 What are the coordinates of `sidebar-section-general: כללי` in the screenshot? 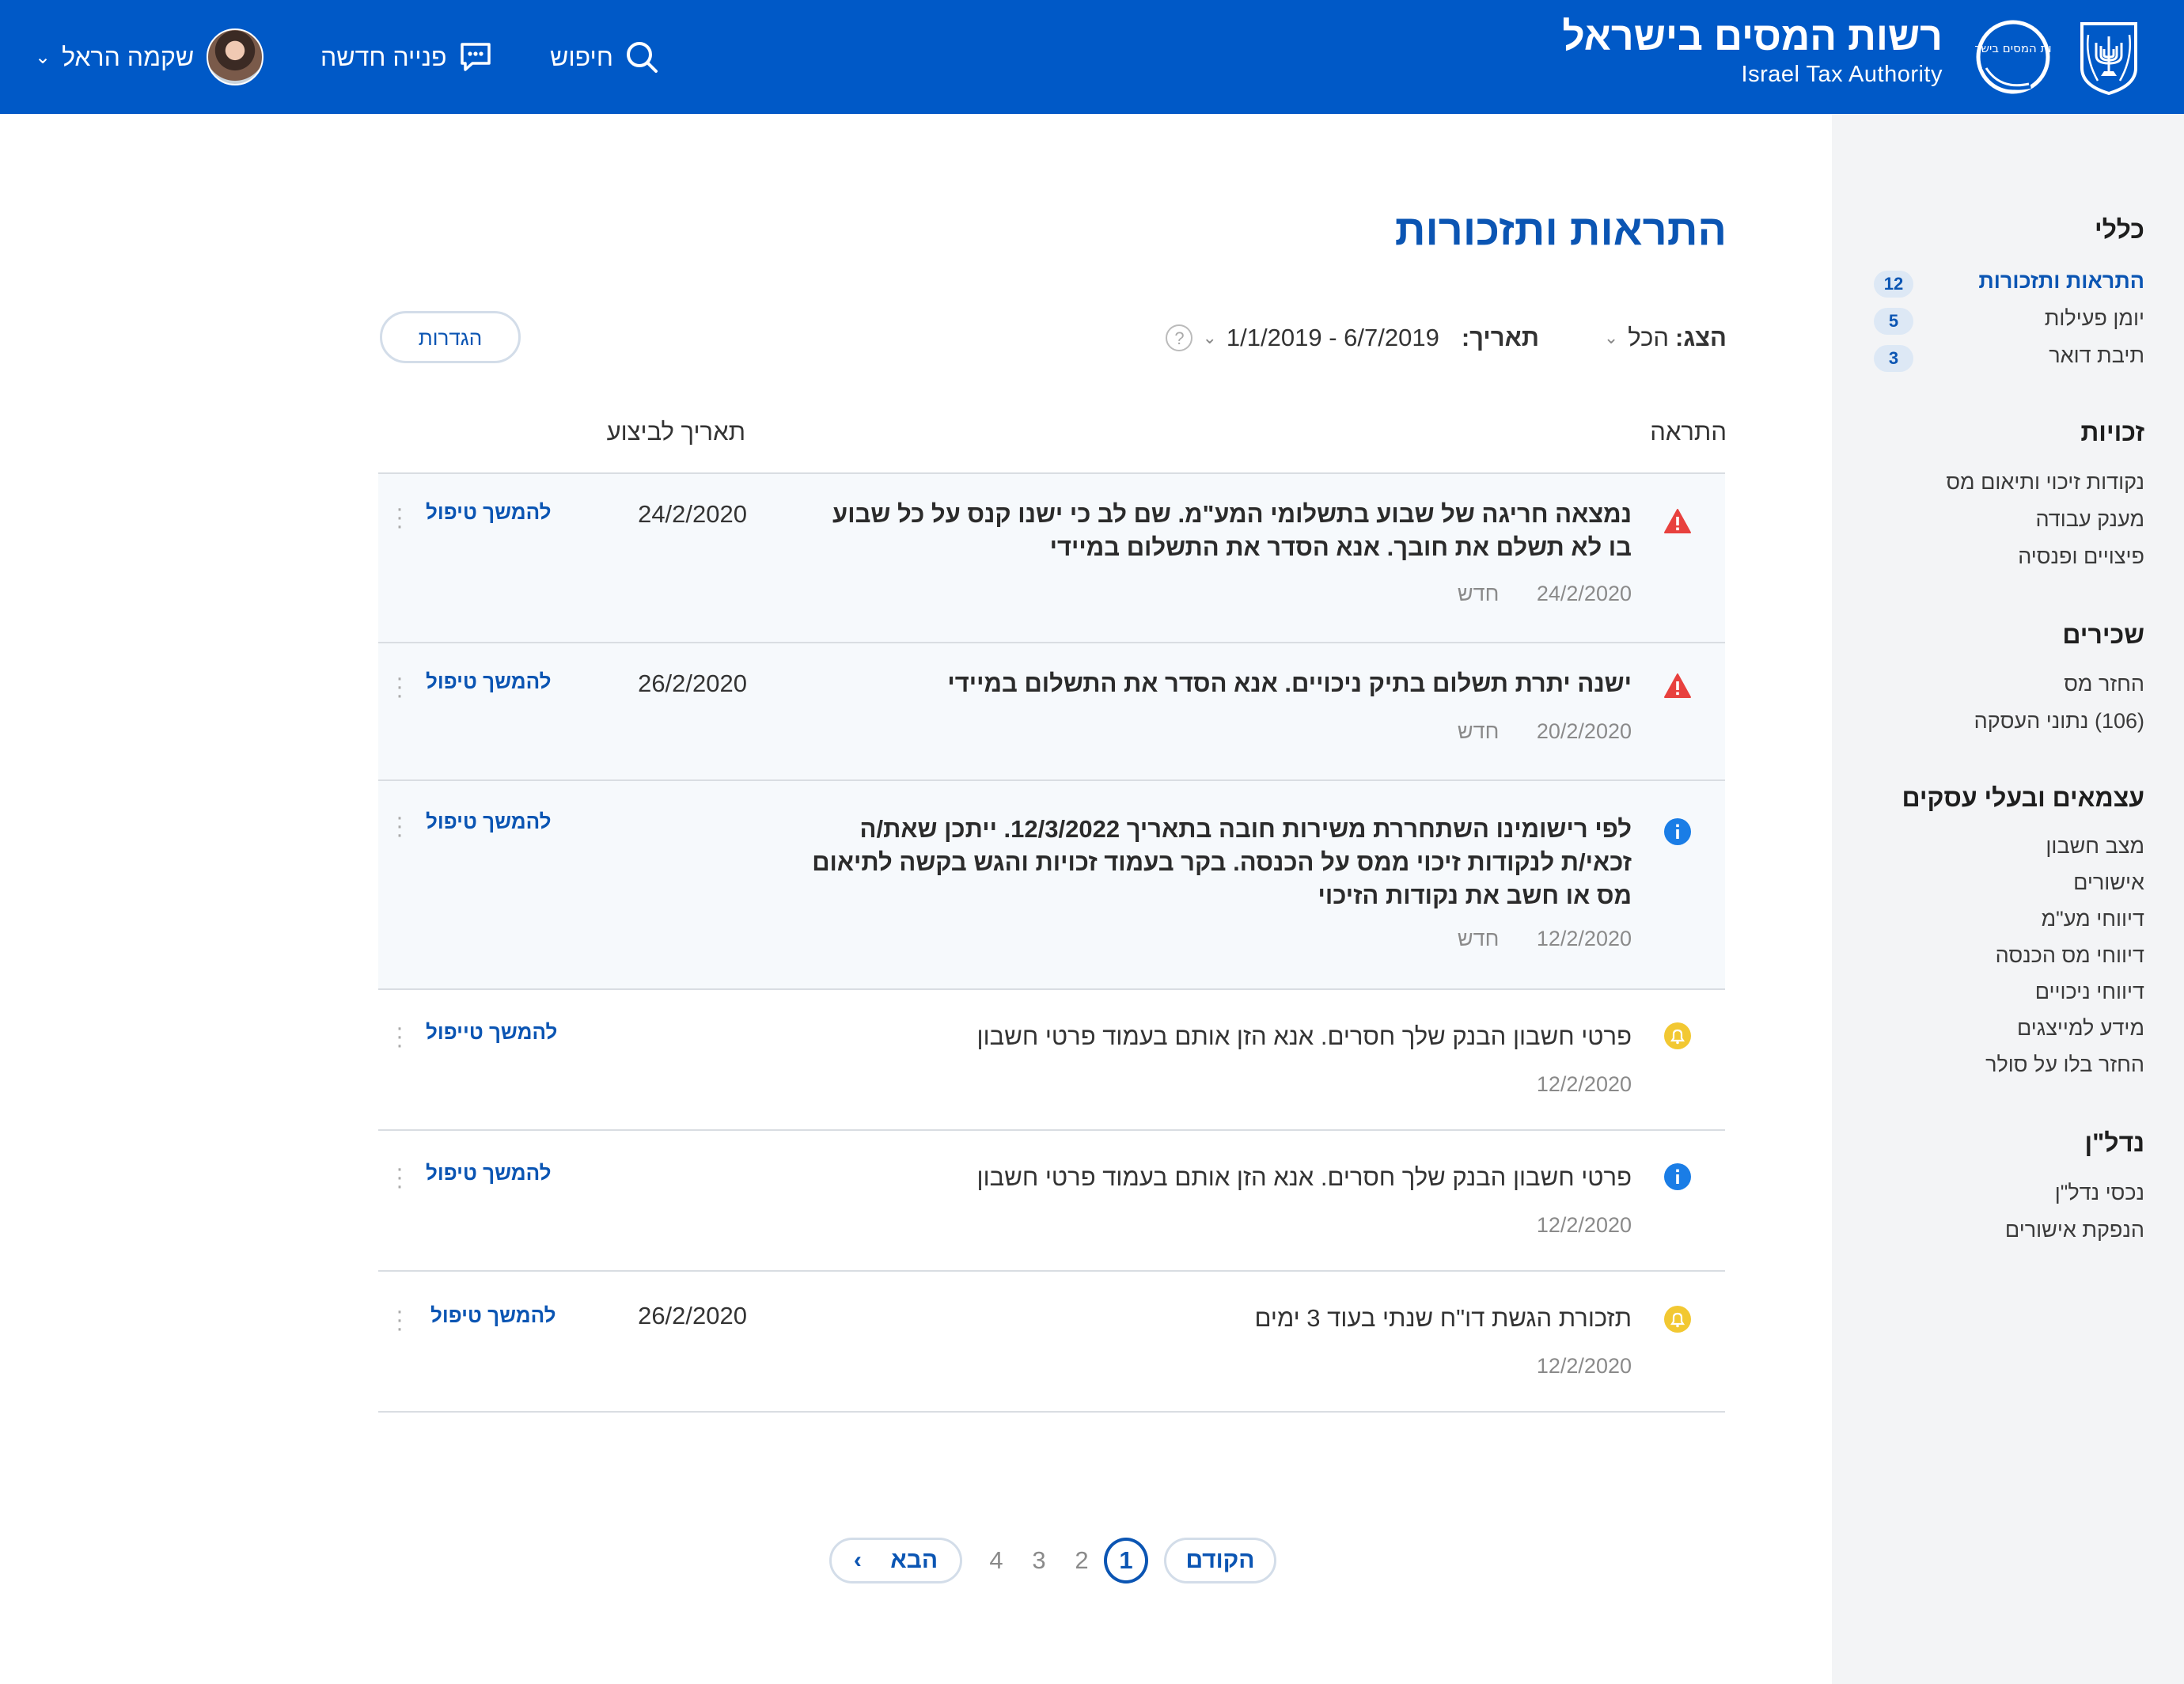 It's located at (2119, 229).